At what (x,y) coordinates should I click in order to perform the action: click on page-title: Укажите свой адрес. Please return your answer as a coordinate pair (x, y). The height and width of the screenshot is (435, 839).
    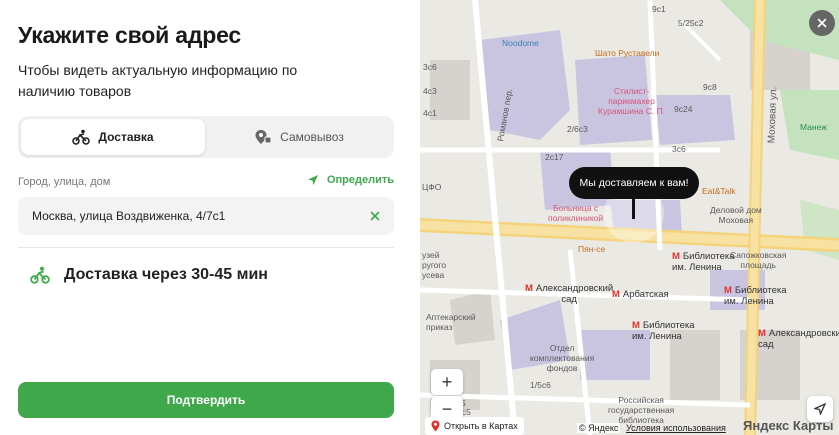
    Looking at the image, I should click on (129, 35).